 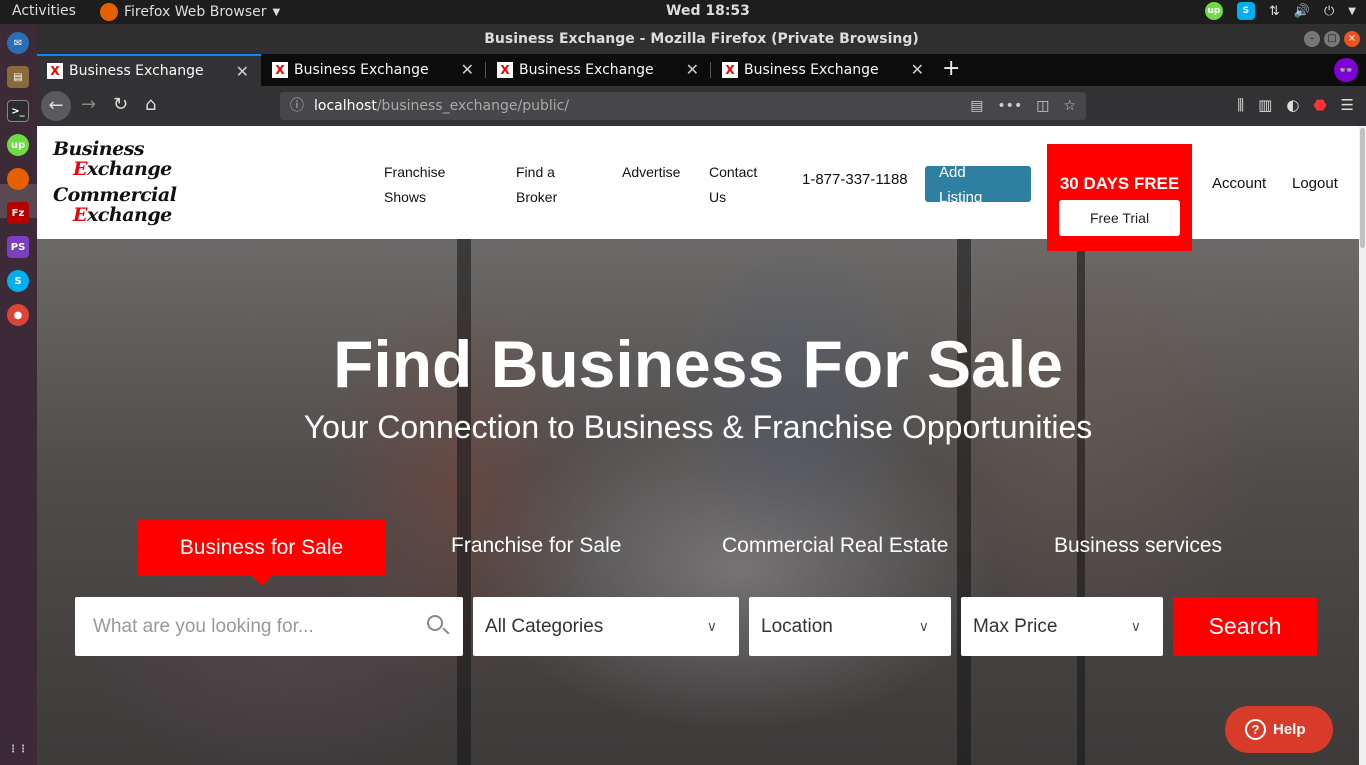 I want to click on app-menu: Firefox Web Browser ▼, so click(x=190, y=12).